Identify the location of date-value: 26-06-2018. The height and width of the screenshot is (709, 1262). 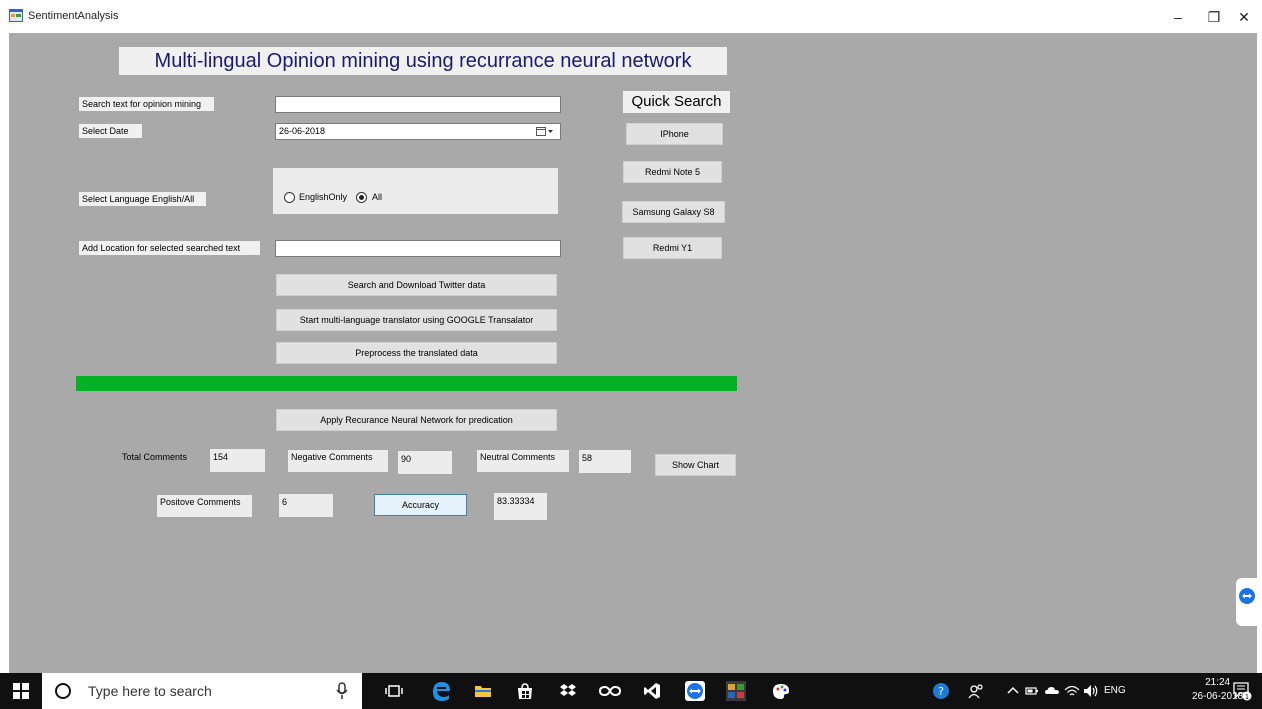
(302, 131).